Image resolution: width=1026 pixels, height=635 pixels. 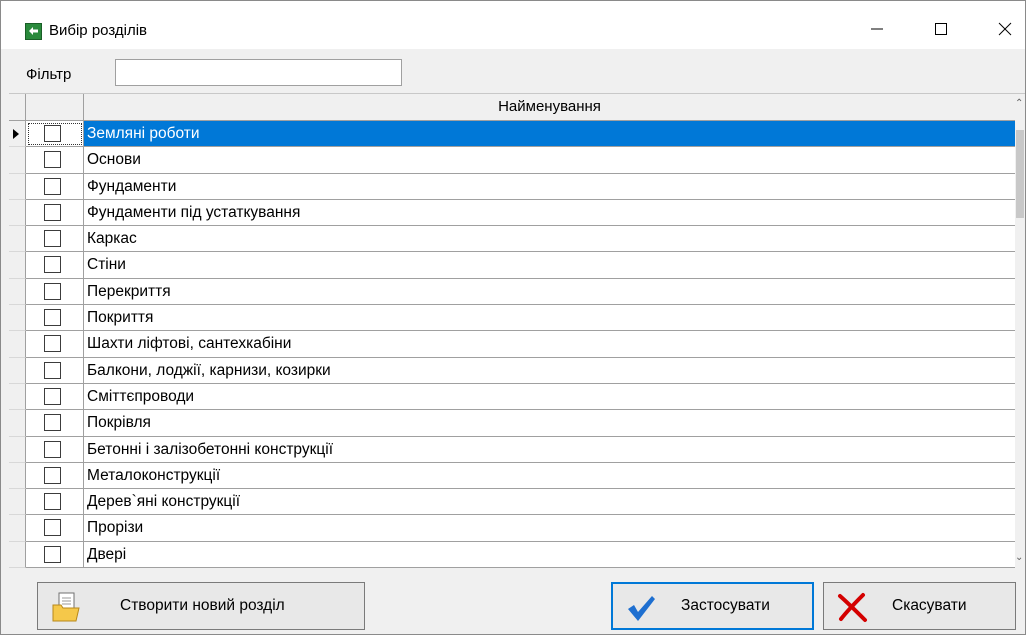 I want to click on header-check-cell, so click(x=55, y=107).